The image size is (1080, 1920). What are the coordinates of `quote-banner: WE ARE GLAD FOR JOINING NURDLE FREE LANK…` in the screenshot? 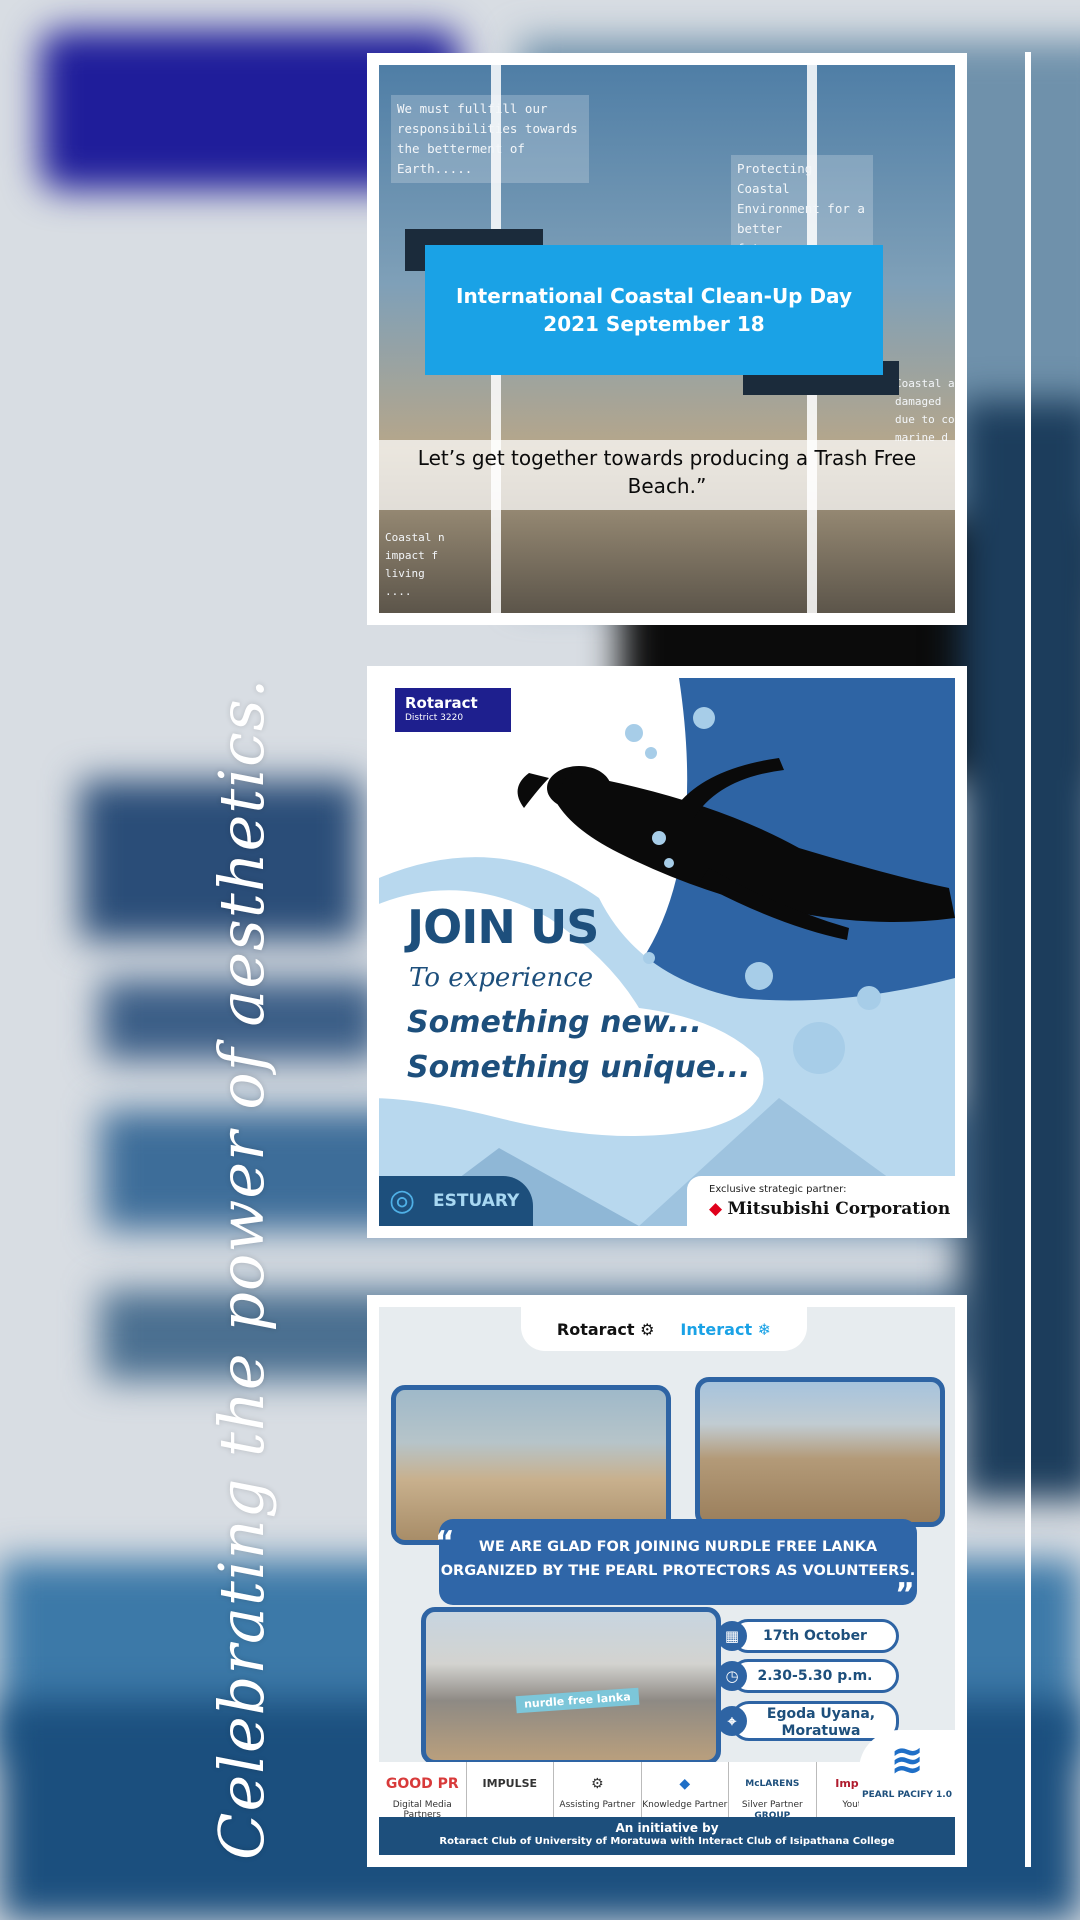 It's located at (678, 1562).